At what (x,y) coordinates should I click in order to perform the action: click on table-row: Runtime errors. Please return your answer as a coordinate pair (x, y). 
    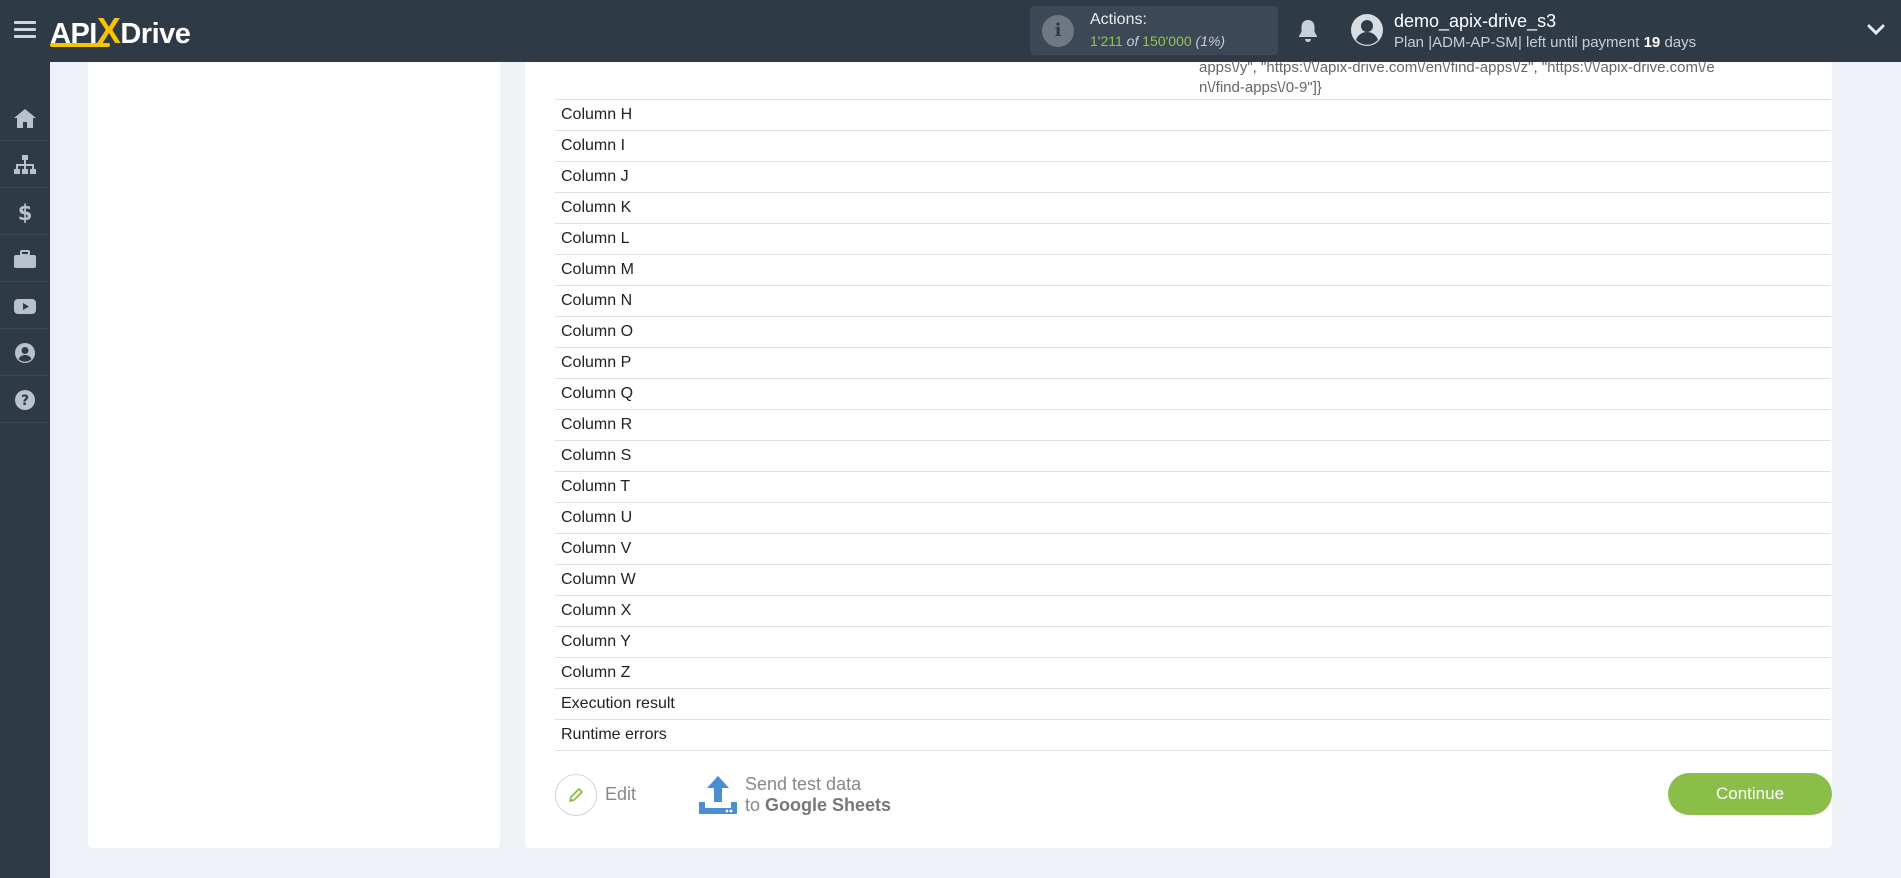
    Looking at the image, I should click on (1193, 735).